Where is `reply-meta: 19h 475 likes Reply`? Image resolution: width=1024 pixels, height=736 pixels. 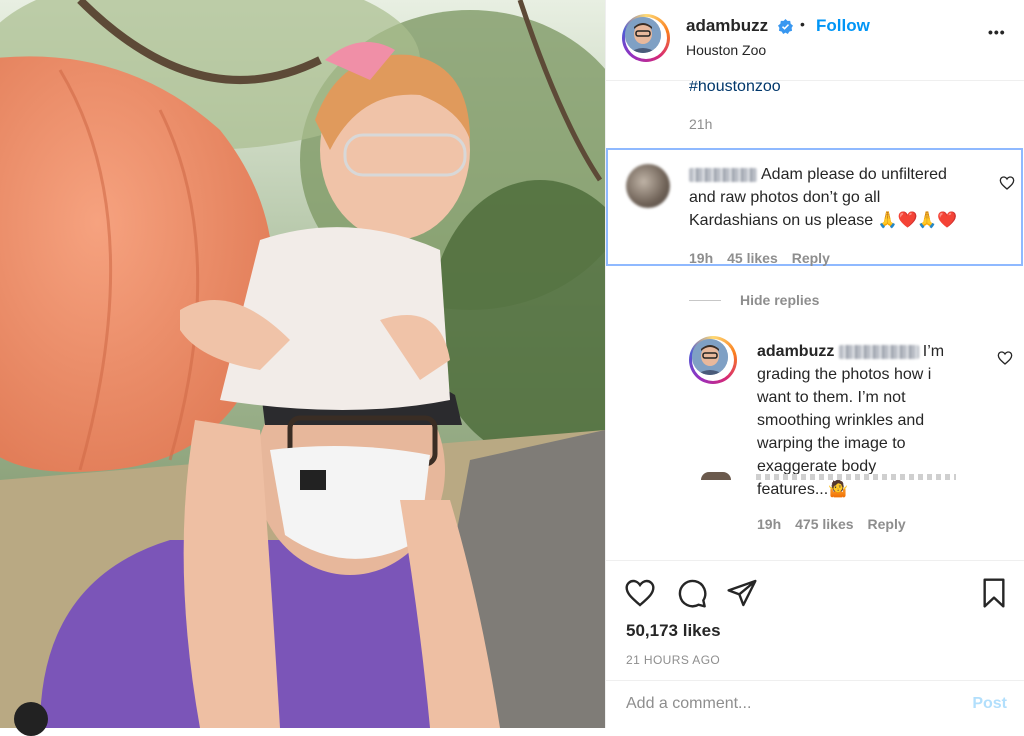 reply-meta: 19h 475 likes Reply is located at coordinates (838, 524).